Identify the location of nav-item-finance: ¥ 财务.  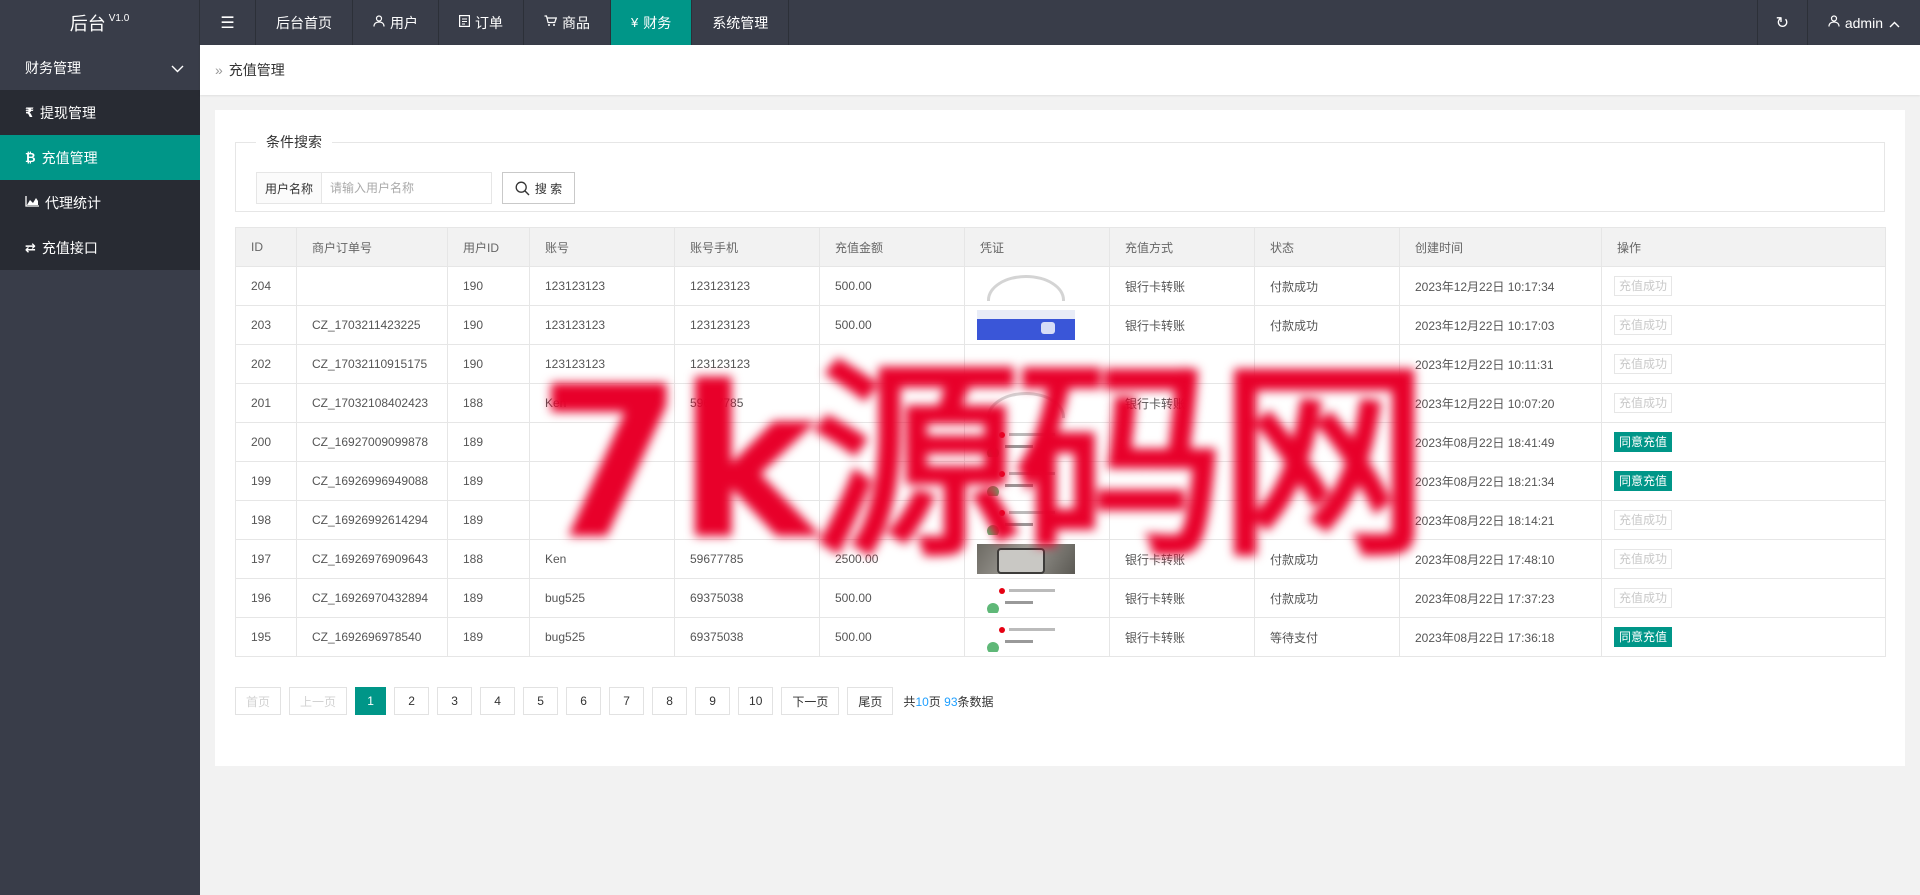
(652, 22).